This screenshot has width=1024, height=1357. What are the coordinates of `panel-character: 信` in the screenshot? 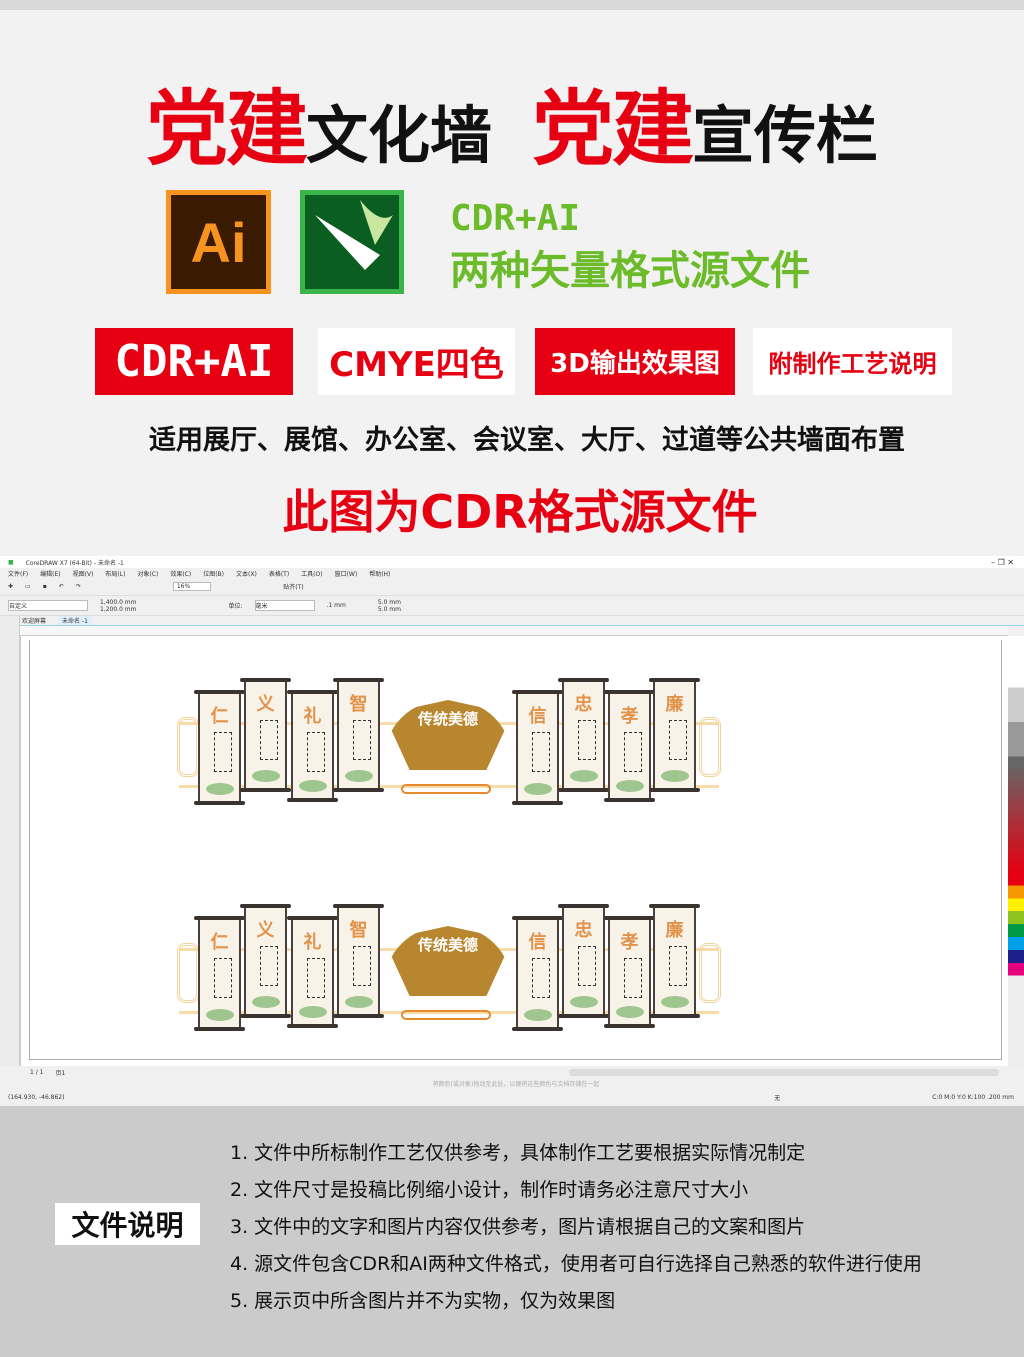 It's located at (537, 716).